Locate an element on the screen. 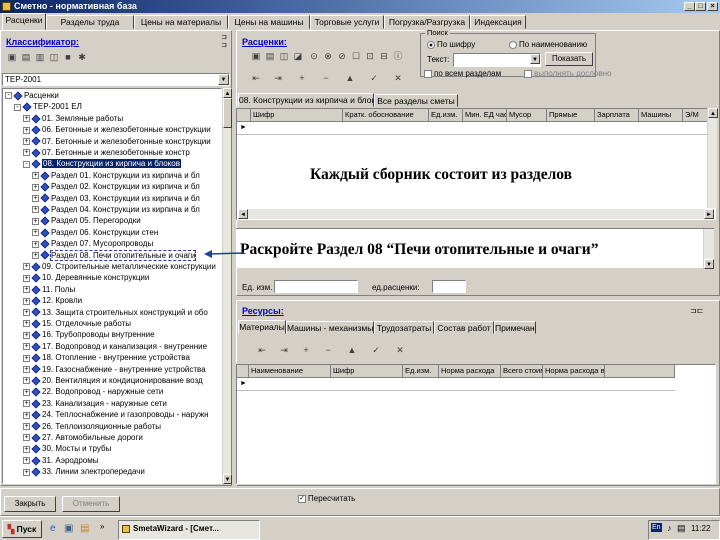 The height and width of the screenshot is (540, 720). scroll-left-icon: ◄ is located at coordinates (243, 214).